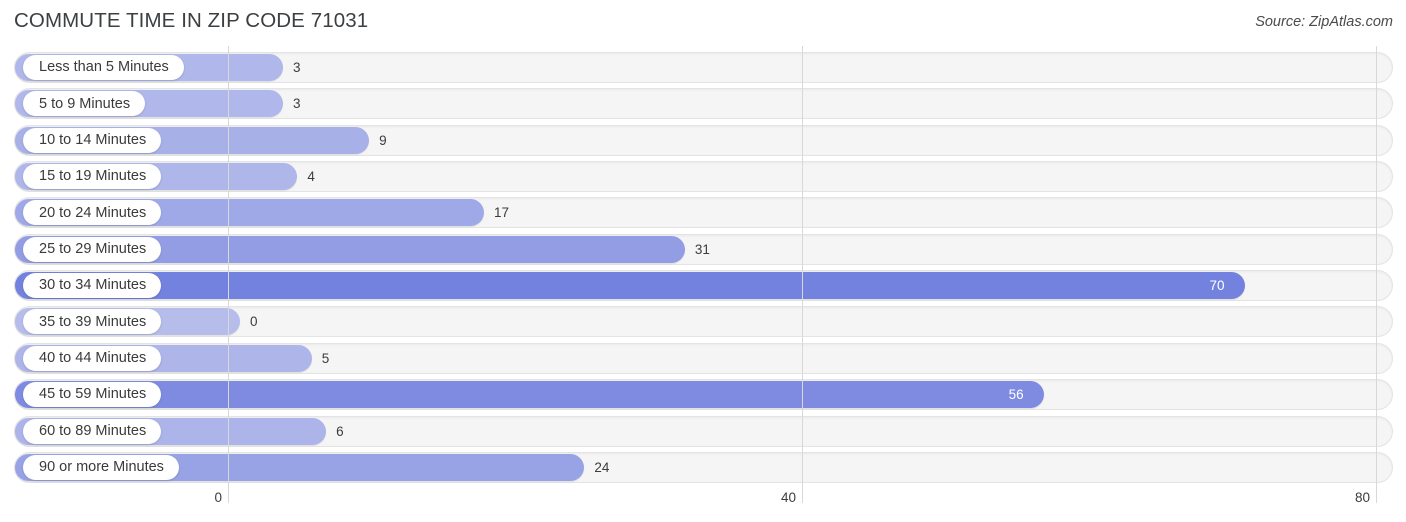 The width and height of the screenshot is (1406, 522). Describe the element at coordinates (788, 497) in the screenshot. I see `tick-label-40: 40` at that location.